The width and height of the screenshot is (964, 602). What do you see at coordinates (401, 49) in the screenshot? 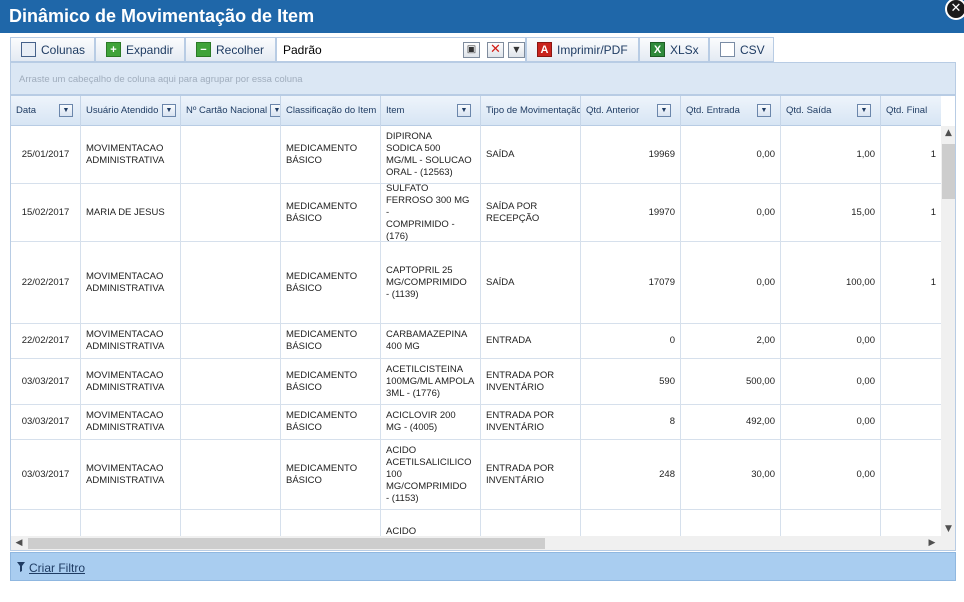
I see `layout-select: Padrão ▣ ✕ ▼` at bounding box center [401, 49].